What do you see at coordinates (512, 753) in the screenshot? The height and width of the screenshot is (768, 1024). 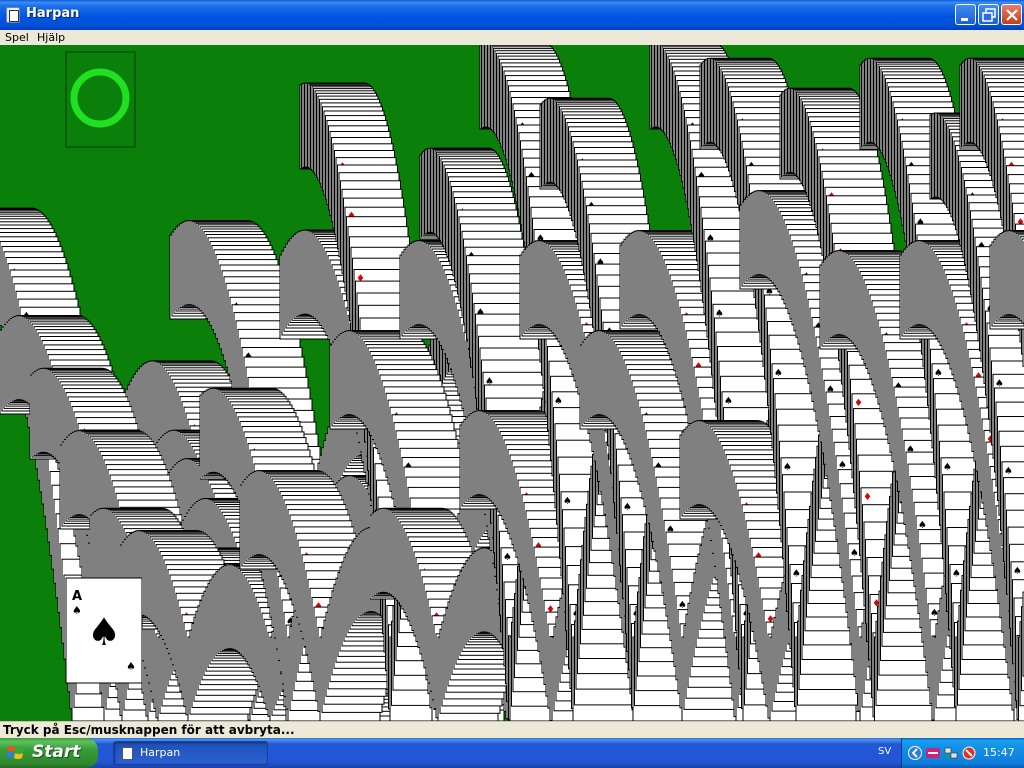 I see `taskbar: Start Harpan SV 15:47` at bounding box center [512, 753].